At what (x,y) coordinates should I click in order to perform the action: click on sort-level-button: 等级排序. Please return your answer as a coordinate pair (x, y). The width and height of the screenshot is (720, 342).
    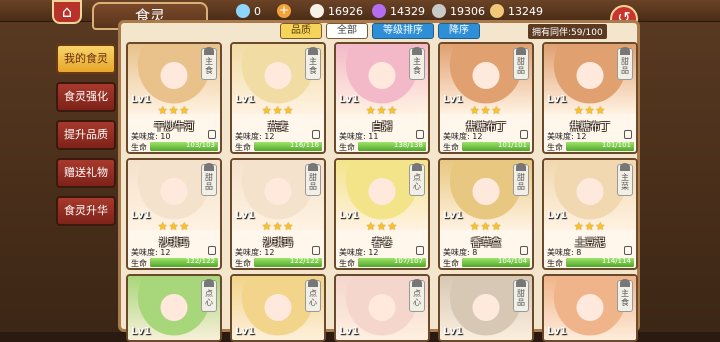
    Looking at the image, I should click on (403, 31).